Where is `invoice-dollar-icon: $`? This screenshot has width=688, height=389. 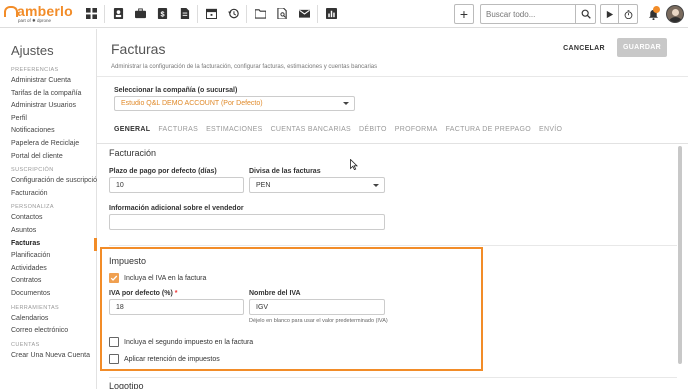 invoice-dollar-icon: $ is located at coordinates (162, 14).